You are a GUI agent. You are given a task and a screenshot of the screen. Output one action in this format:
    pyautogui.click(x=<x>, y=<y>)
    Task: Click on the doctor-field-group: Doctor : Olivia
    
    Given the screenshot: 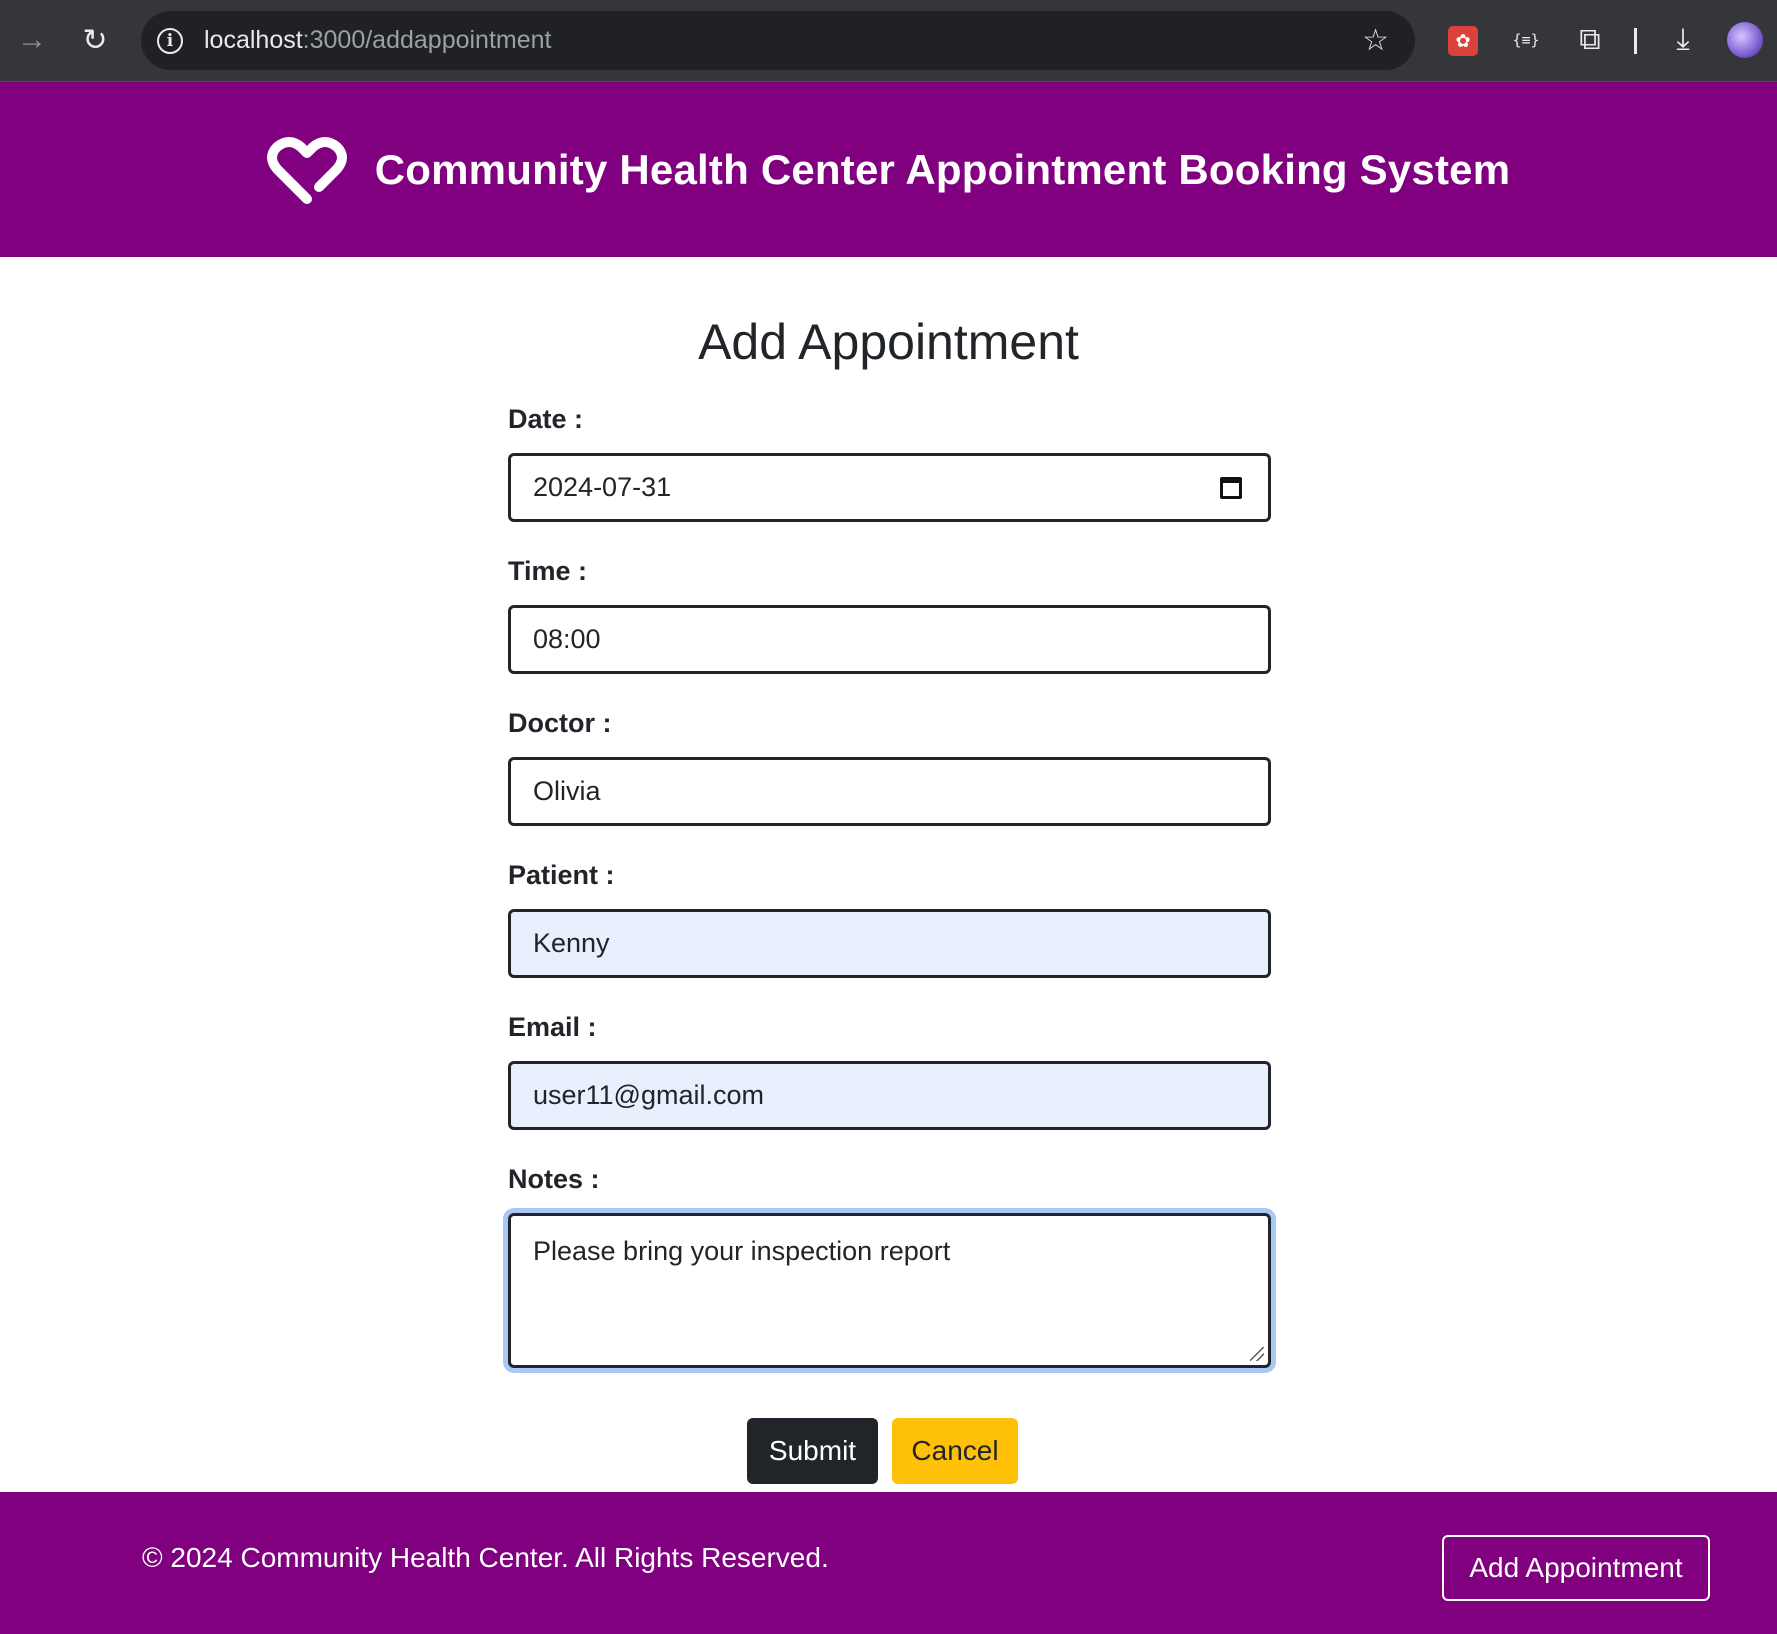 What is the action you would take?
    pyautogui.click(x=889, y=767)
    